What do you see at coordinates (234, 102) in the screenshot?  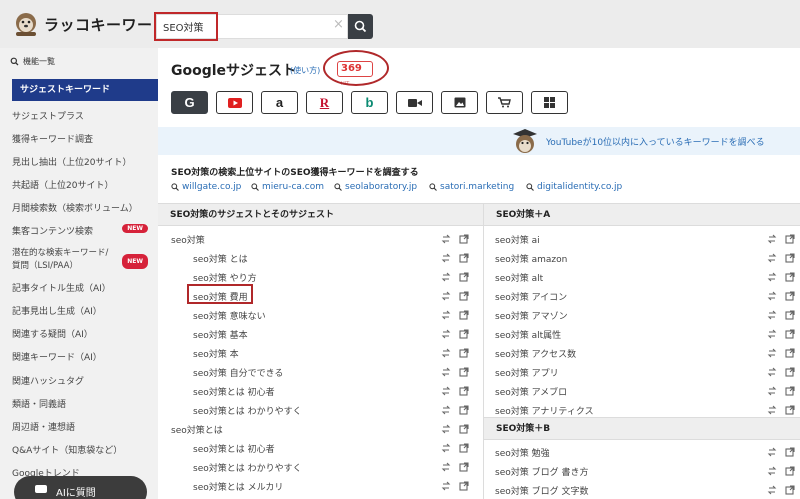 I see `engine-youtube-button` at bounding box center [234, 102].